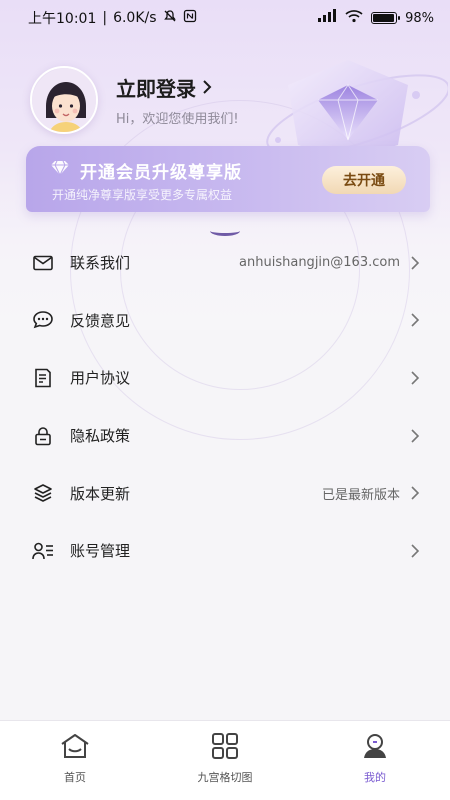 The width and height of the screenshot is (450, 800). Describe the element at coordinates (43, 263) in the screenshot. I see `mail-icon` at that location.